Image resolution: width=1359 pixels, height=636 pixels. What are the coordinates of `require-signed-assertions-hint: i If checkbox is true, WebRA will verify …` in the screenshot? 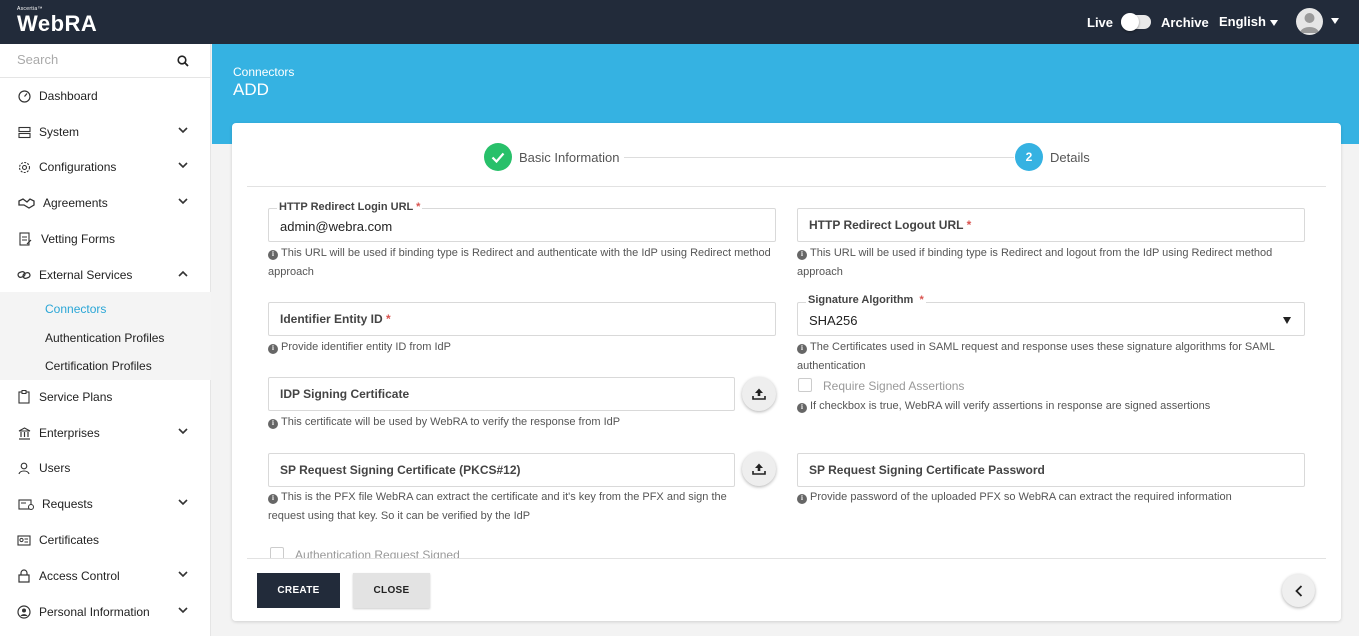 It's located at (1047, 406).